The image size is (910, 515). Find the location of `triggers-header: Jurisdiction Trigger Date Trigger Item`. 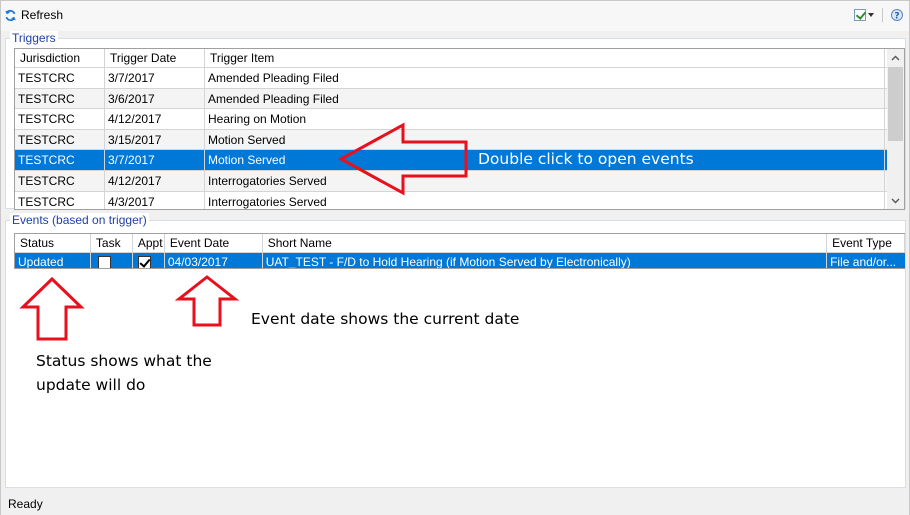

triggers-header: Jurisdiction Trigger Date Trigger Item is located at coordinates (459, 58).